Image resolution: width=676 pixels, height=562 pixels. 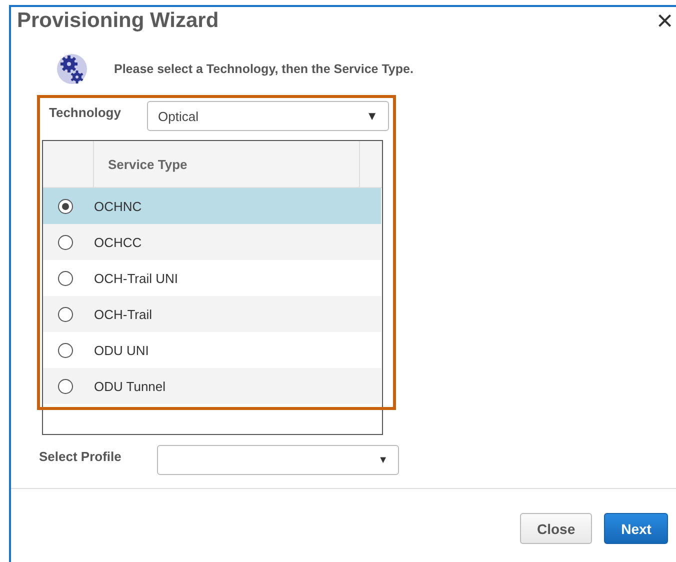 What do you see at coordinates (85, 112) in the screenshot?
I see `field-label: Technology` at bounding box center [85, 112].